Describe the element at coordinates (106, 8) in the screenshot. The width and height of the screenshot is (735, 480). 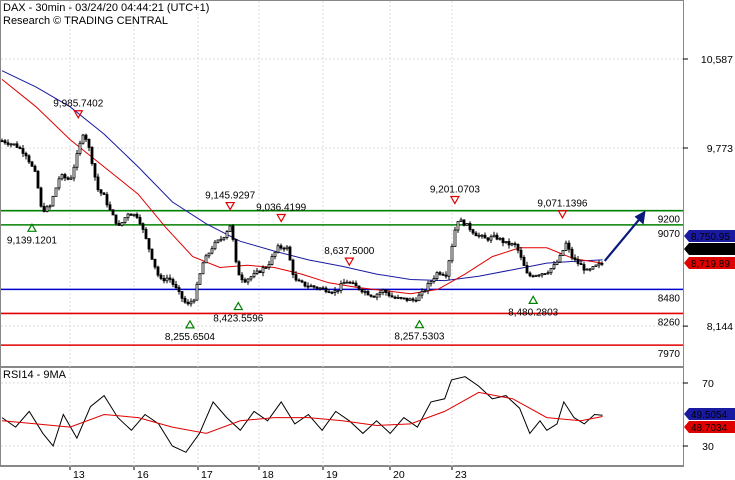
I see `chart-title: DAX - 30min - 03/24/20 04:44:21 (UTC+1)` at that location.